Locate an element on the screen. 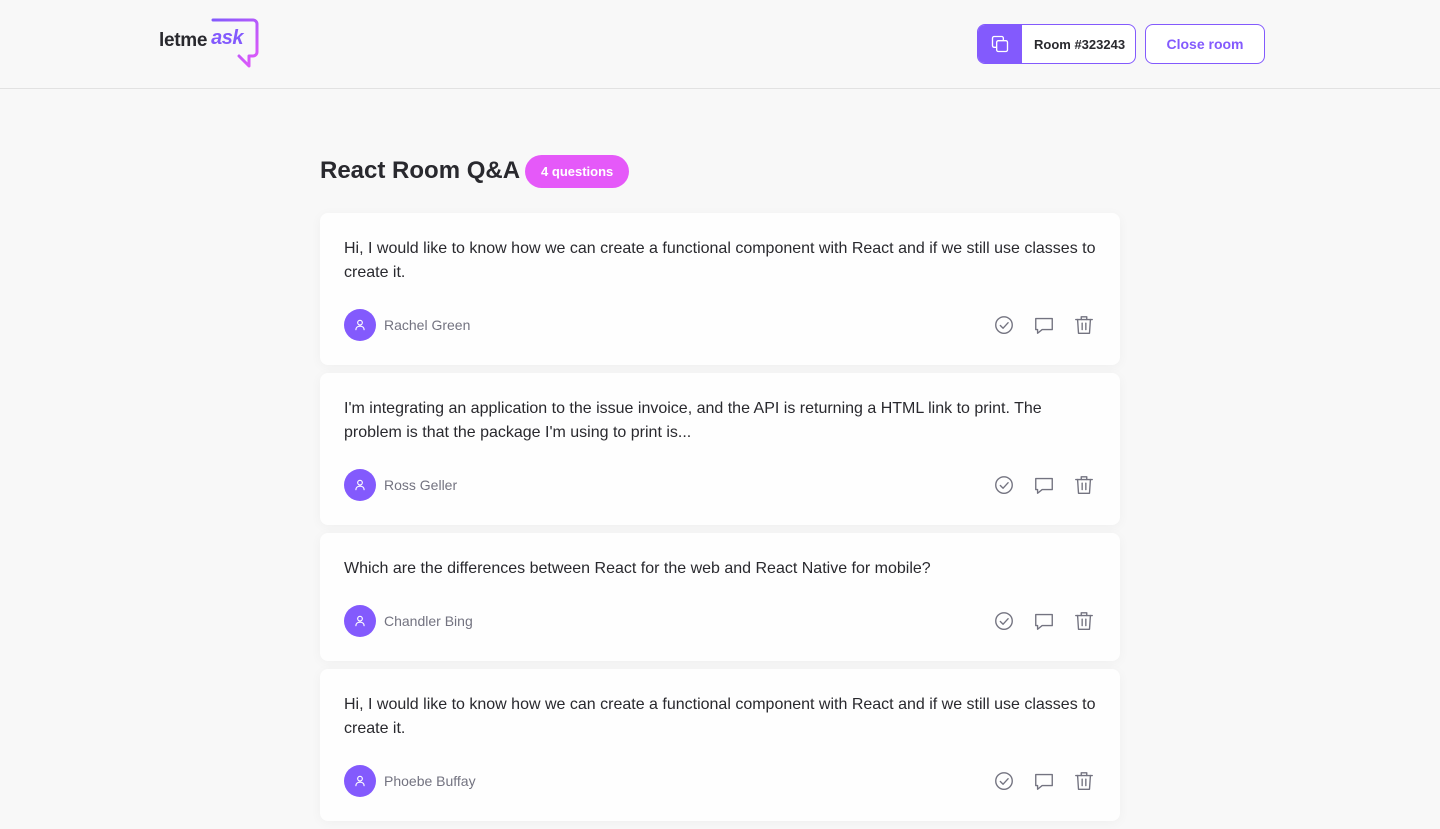  logo-text: letme is located at coordinates (183, 40).